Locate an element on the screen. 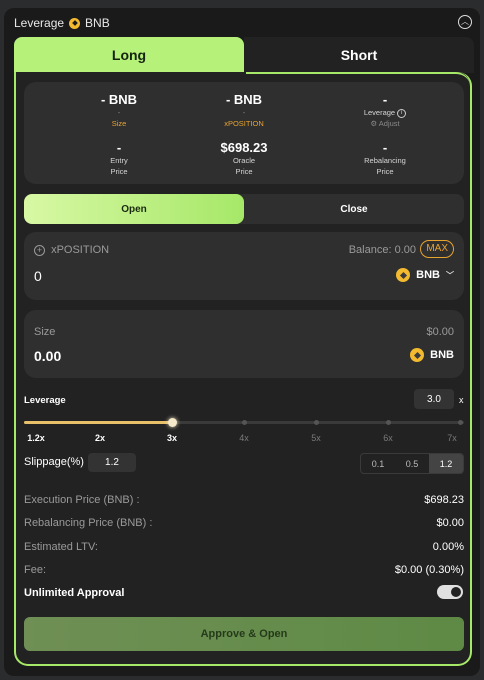  widget-header: Leverage BNB is located at coordinates (62, 23).